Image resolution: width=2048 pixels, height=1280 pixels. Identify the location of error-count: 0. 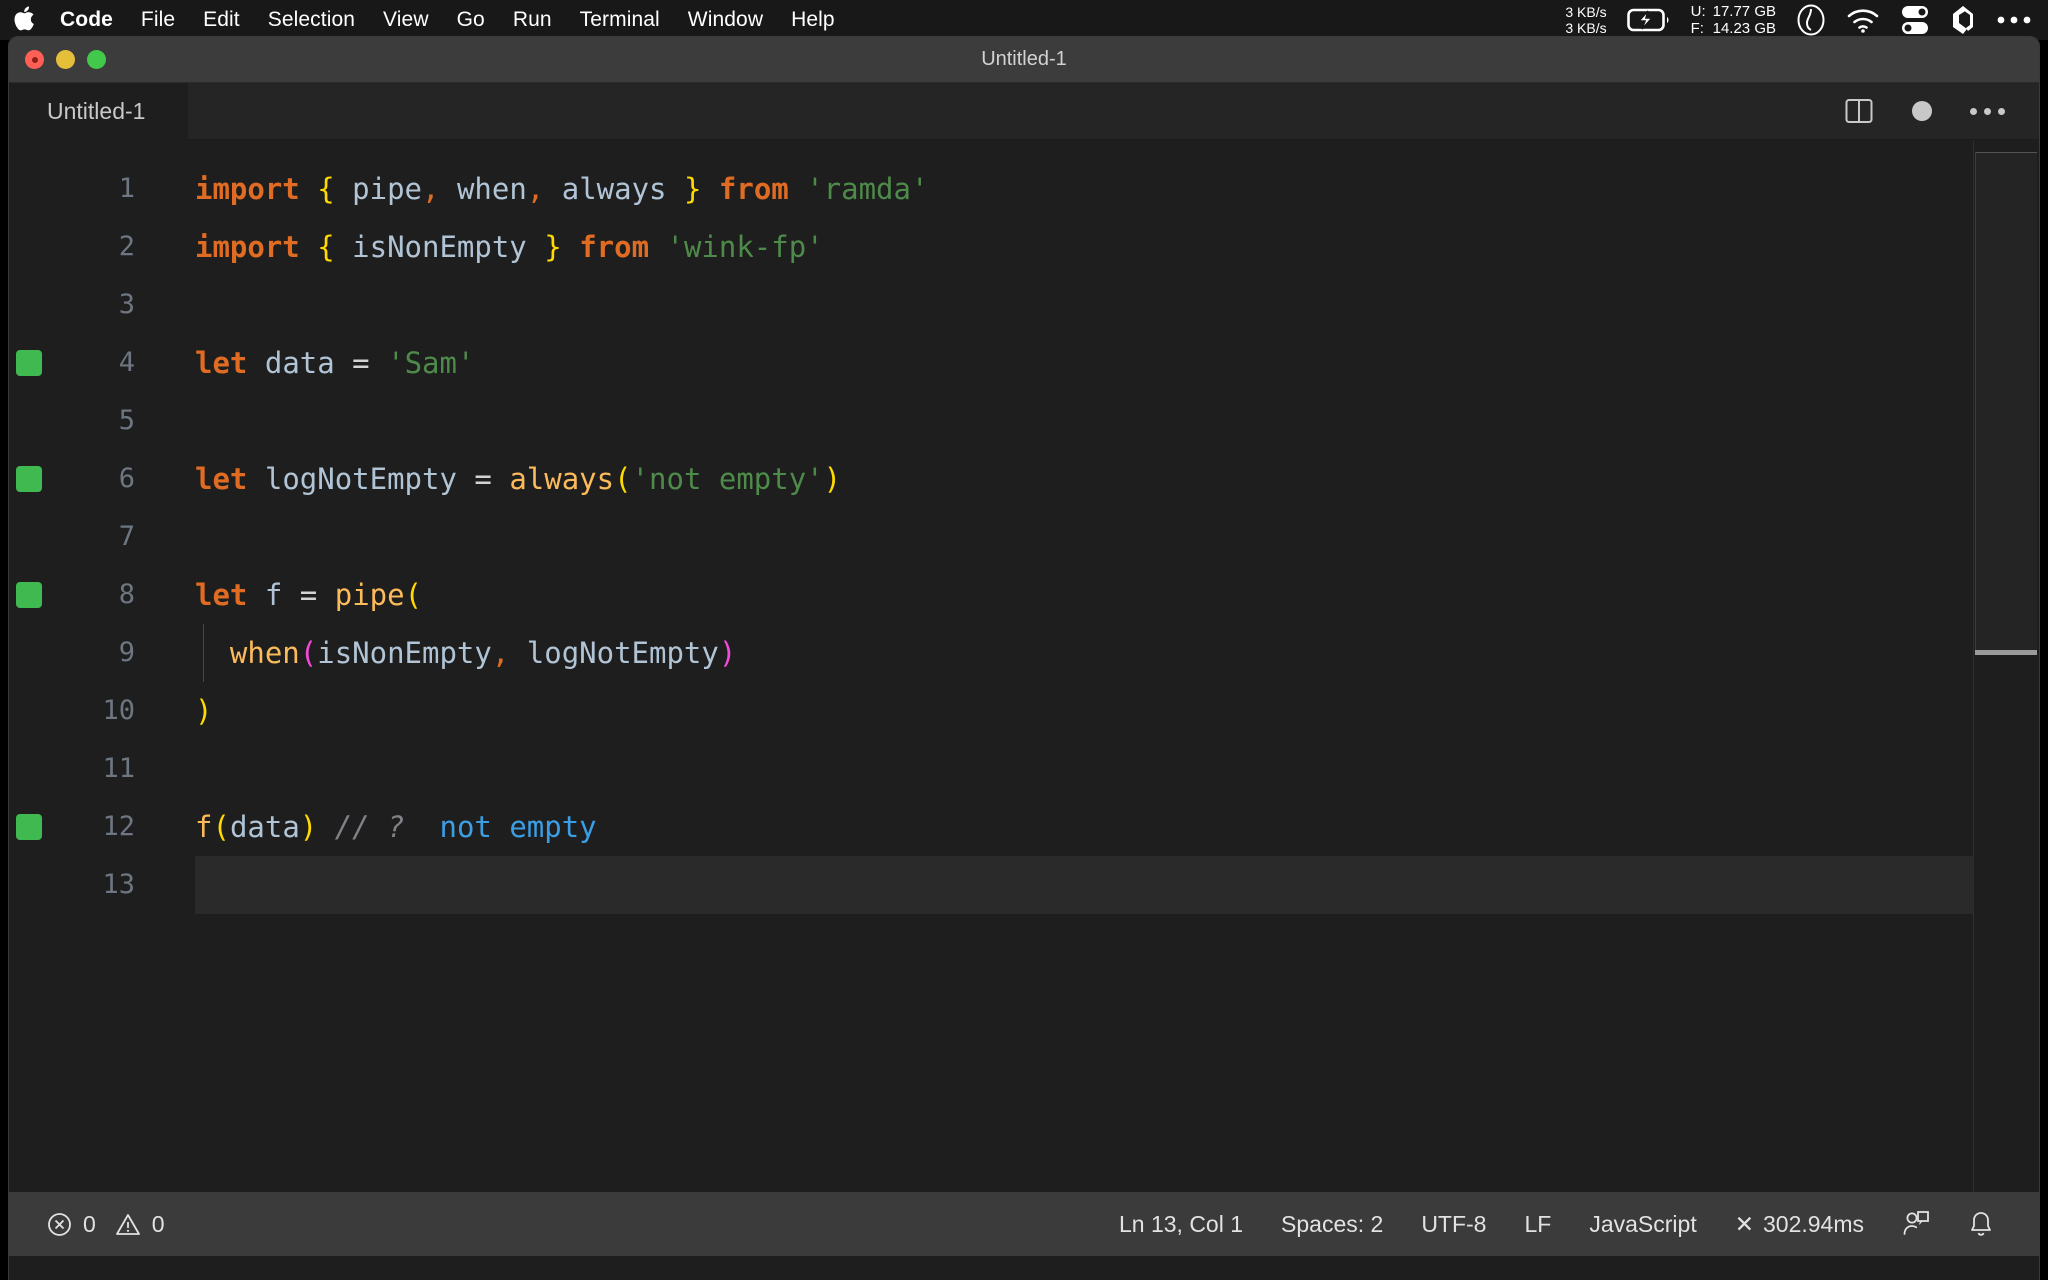
(89, 1223).